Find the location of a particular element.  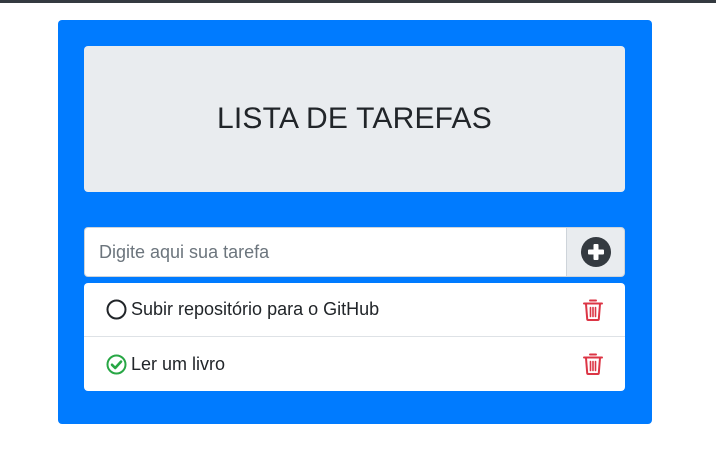

list-item: Ler um livro is located at coordinates (354, 364).